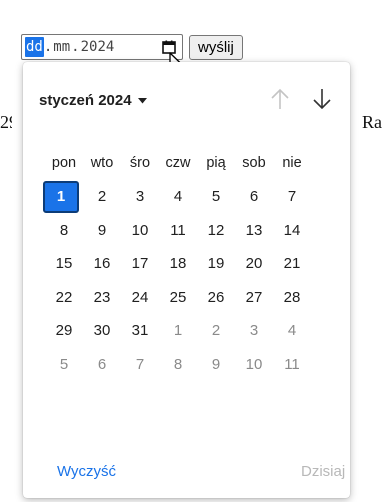  I want to click on year-segment: 2024, so click(98, 47).